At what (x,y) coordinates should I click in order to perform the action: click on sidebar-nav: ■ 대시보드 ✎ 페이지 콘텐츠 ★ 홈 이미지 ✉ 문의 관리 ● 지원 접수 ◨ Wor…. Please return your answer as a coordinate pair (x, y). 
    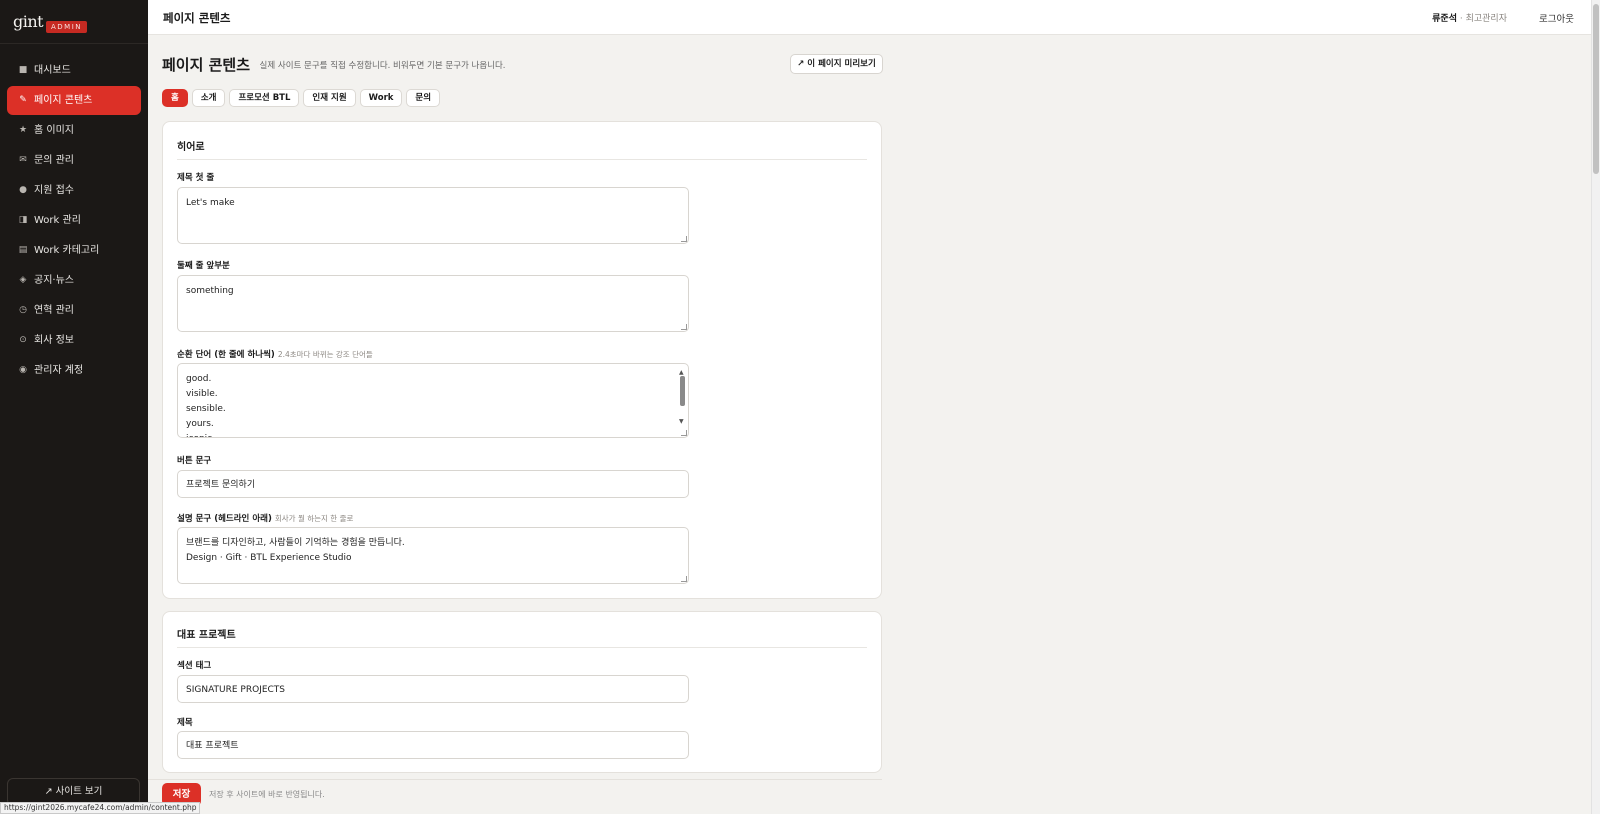
    Looking at the image, I should click on (74, 214).